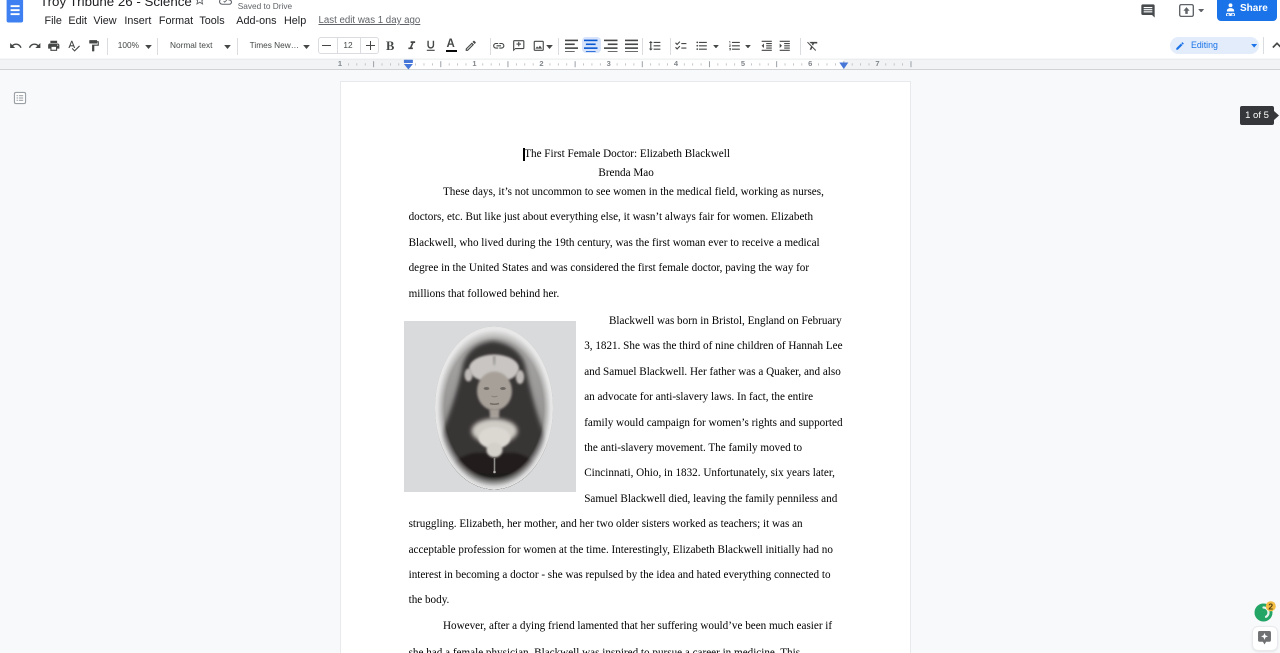 The width and height of the screenshot is (1280, 653). Describe the element at coordinates (877, 63) in the screenshot. I see `svg-text: 7` at that location.